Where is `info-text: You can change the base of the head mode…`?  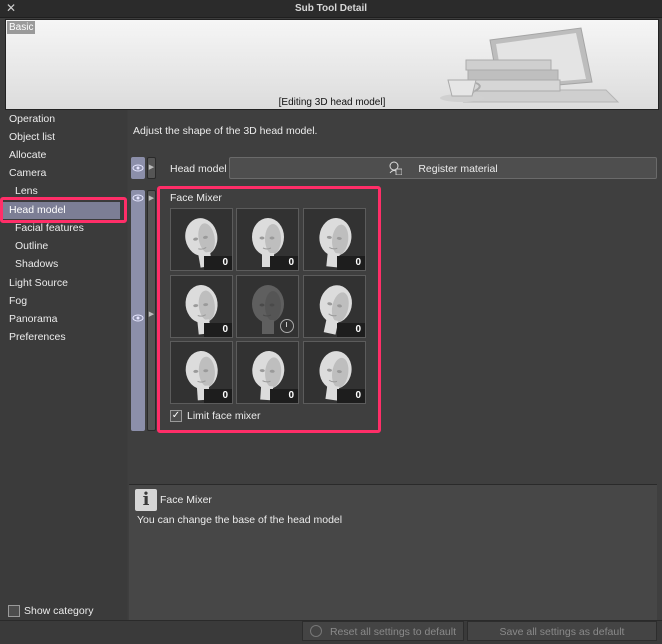 info-text: You can change the base of the head mode… is located at coordinates (240, 520).